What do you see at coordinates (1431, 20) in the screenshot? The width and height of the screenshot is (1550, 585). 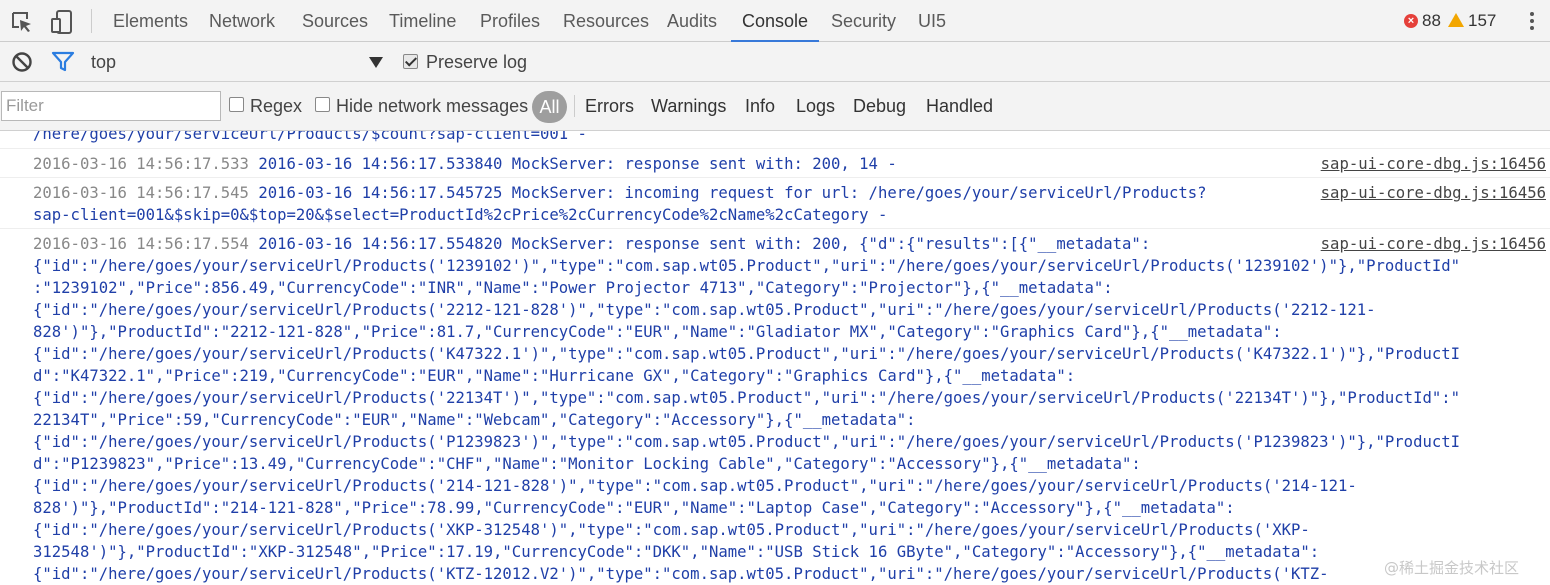 I see `error-count: 88` at bounding box center [1431, 20].